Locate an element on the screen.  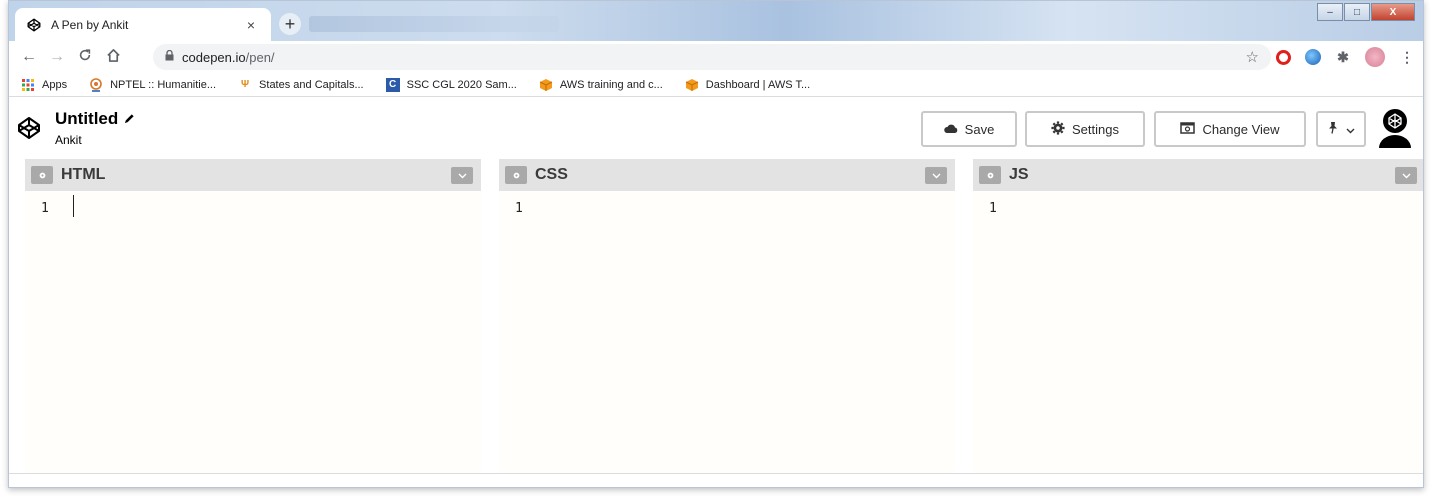
apps-grid-icon is located at coordinates (28, 85).